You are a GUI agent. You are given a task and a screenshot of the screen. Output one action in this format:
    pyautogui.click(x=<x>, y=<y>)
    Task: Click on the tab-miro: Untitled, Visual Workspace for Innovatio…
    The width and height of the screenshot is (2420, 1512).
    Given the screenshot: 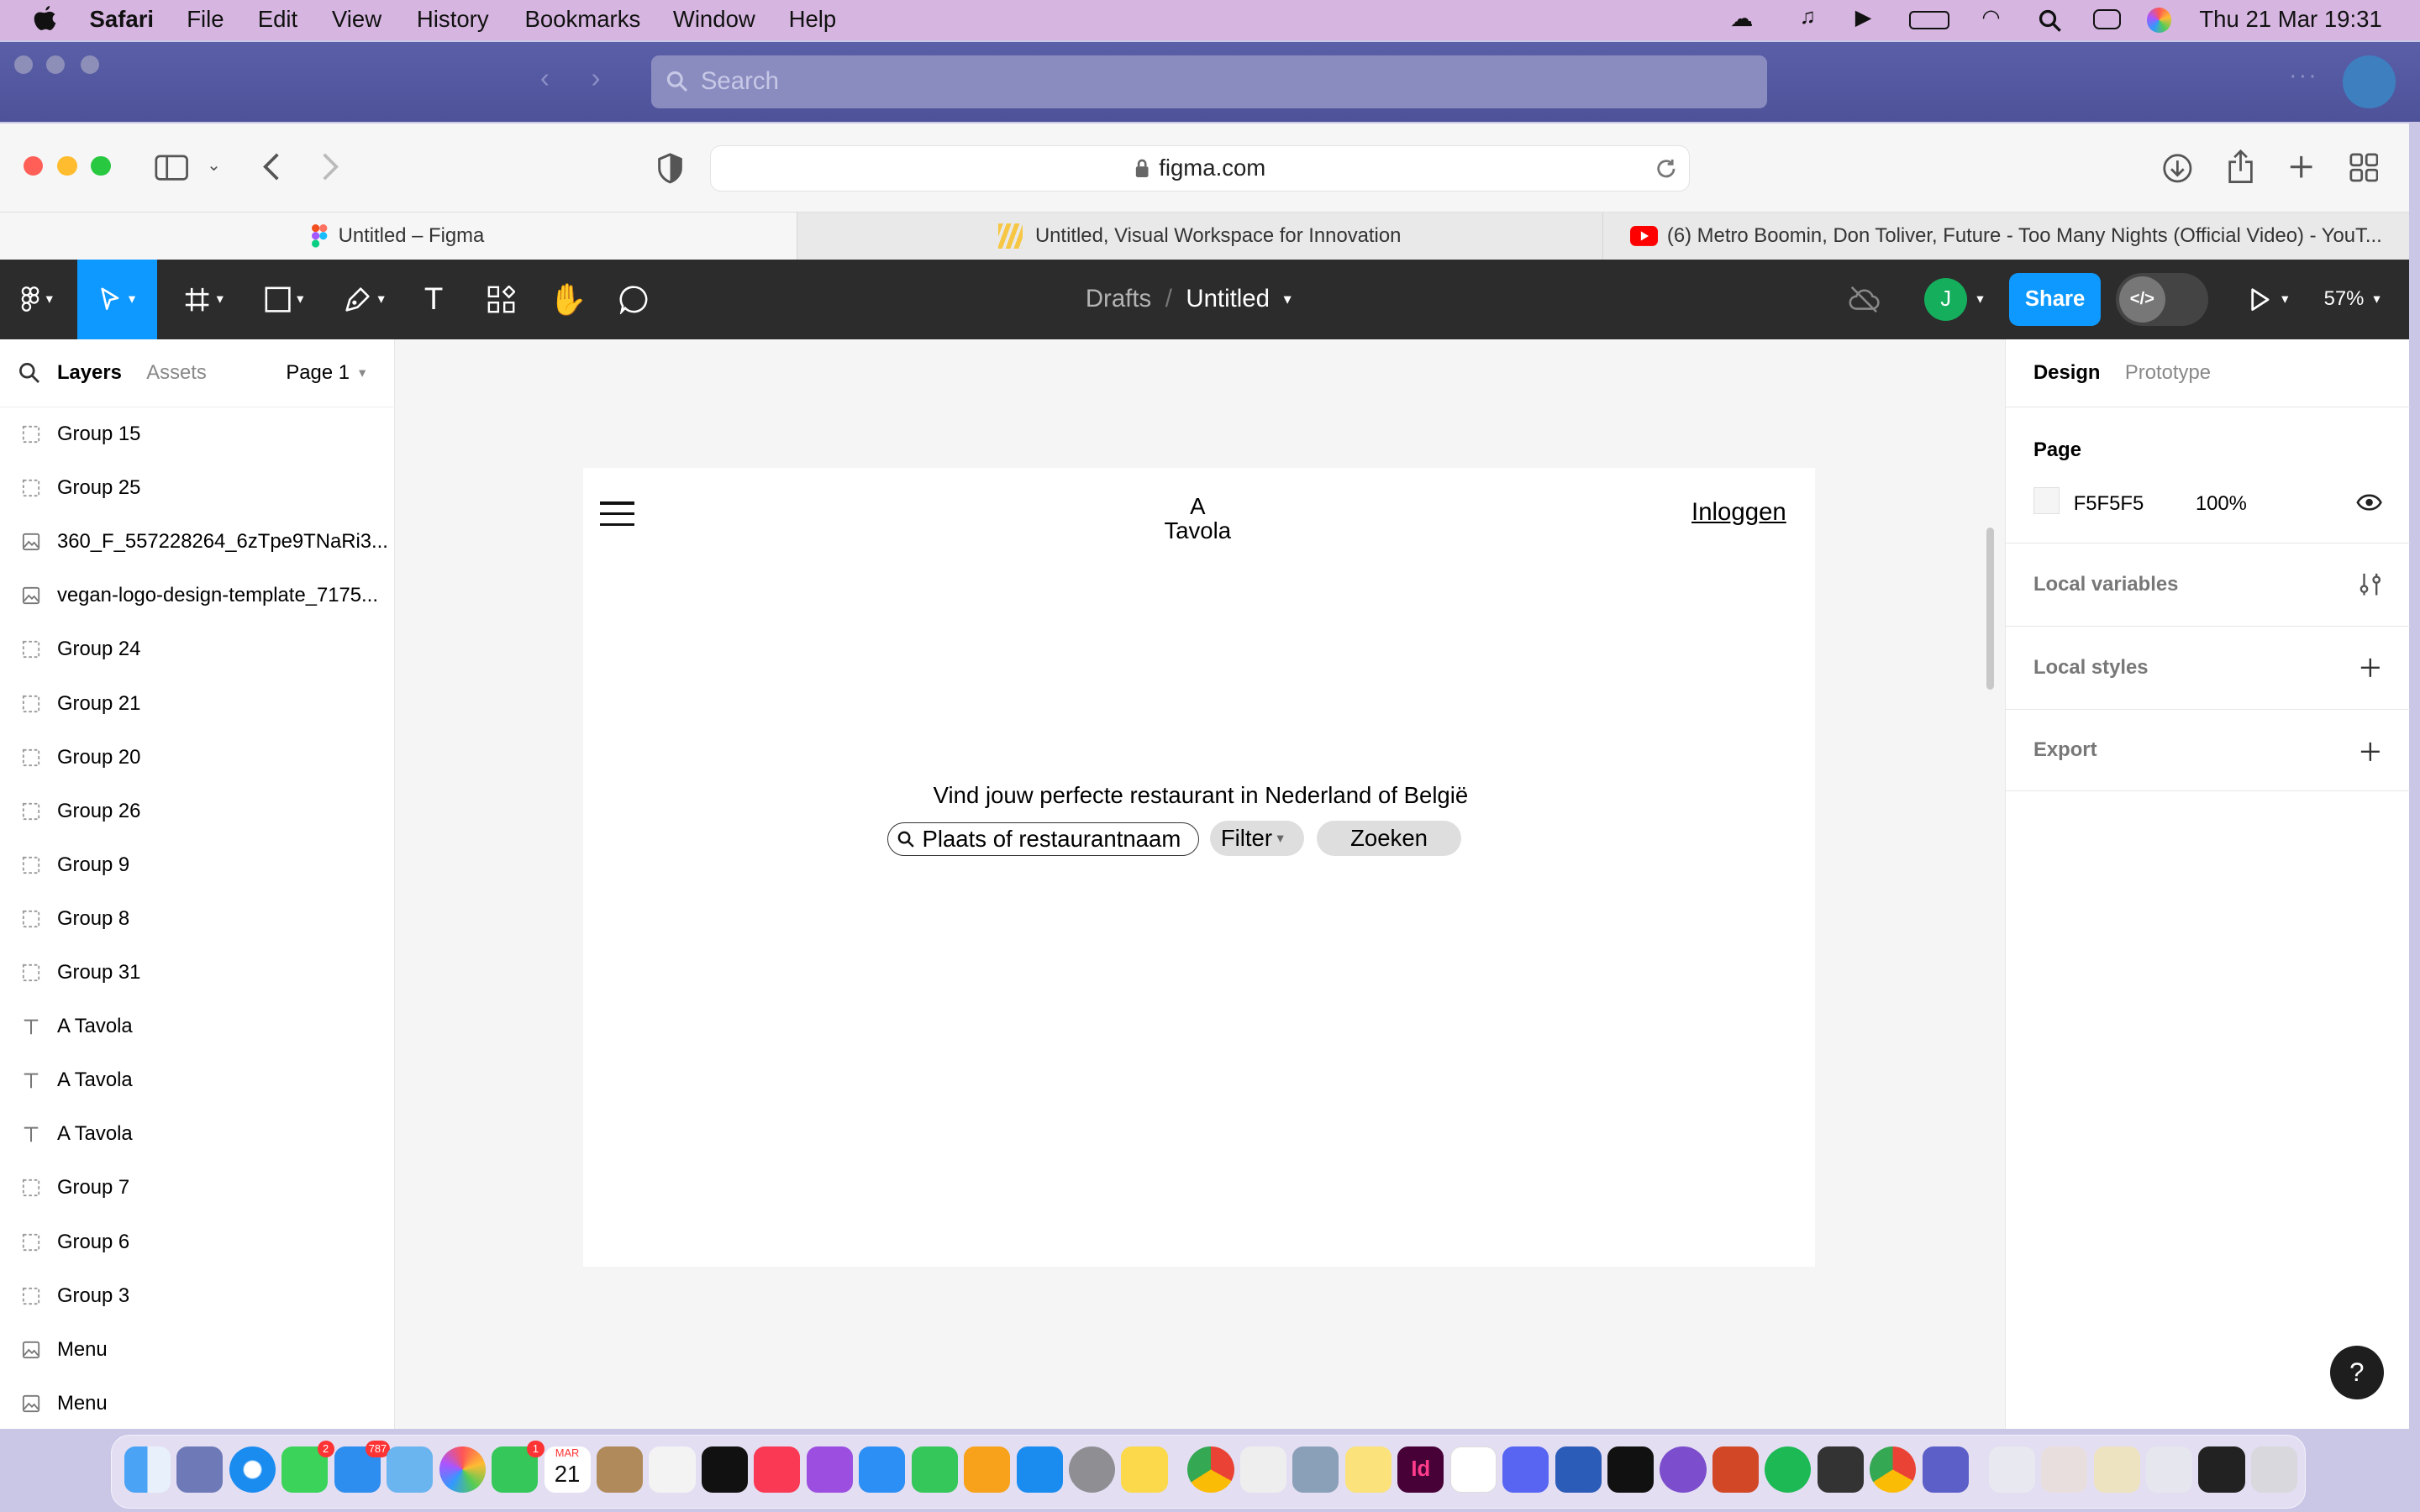 What is the action you would take?
    pyautogui.click(x=1199, y=236)
    